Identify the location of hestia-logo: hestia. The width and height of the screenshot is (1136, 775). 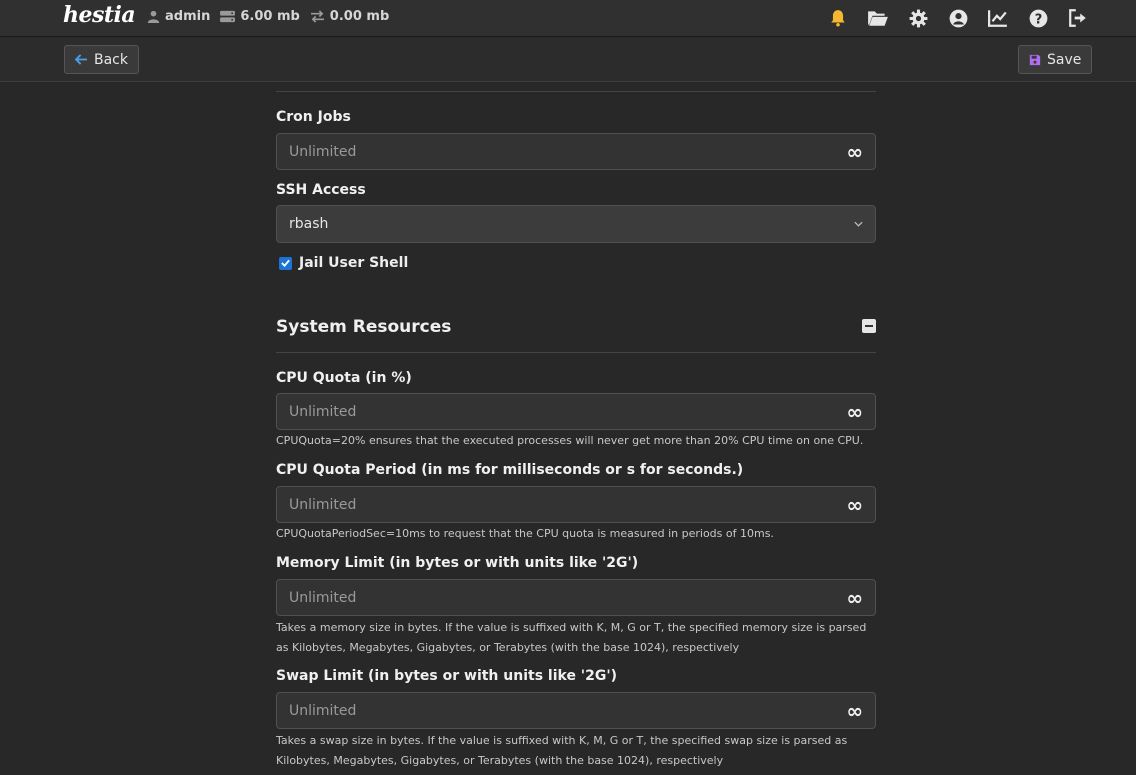
(99, 15).